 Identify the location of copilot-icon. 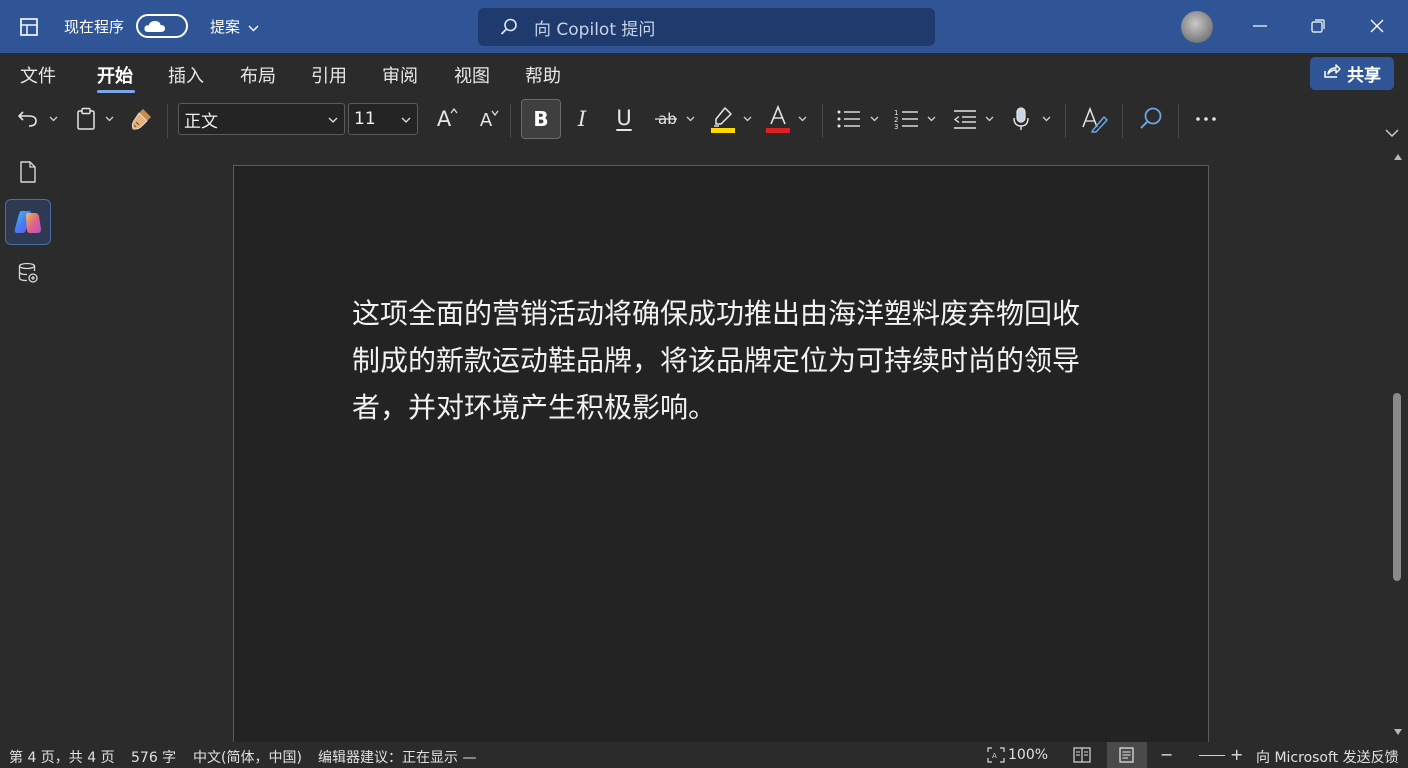
(28, 222).